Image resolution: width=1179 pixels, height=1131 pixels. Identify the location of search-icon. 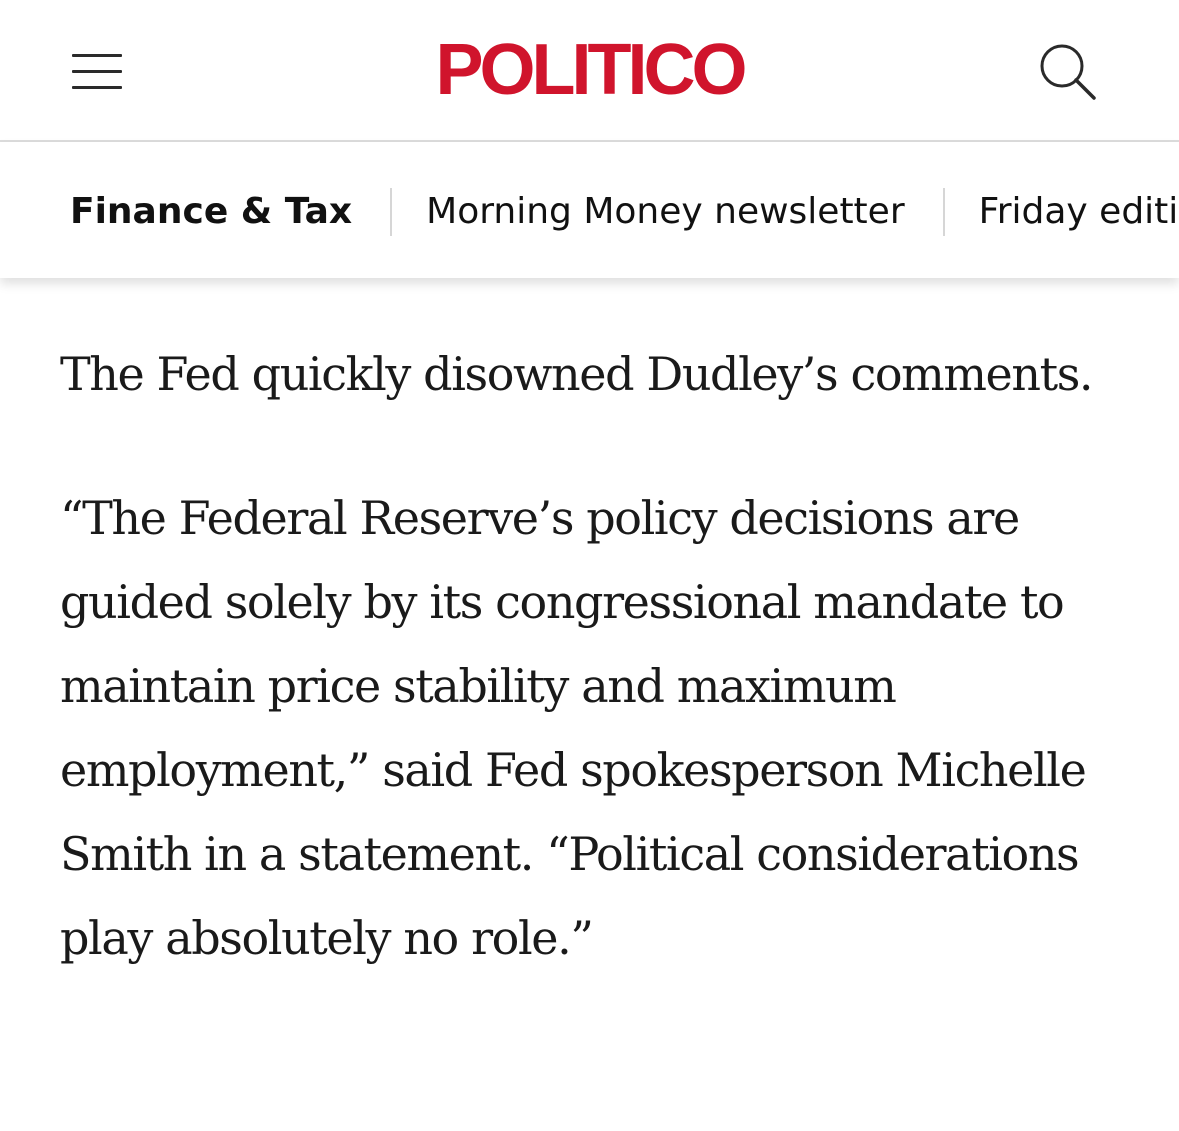
(1069, 72).